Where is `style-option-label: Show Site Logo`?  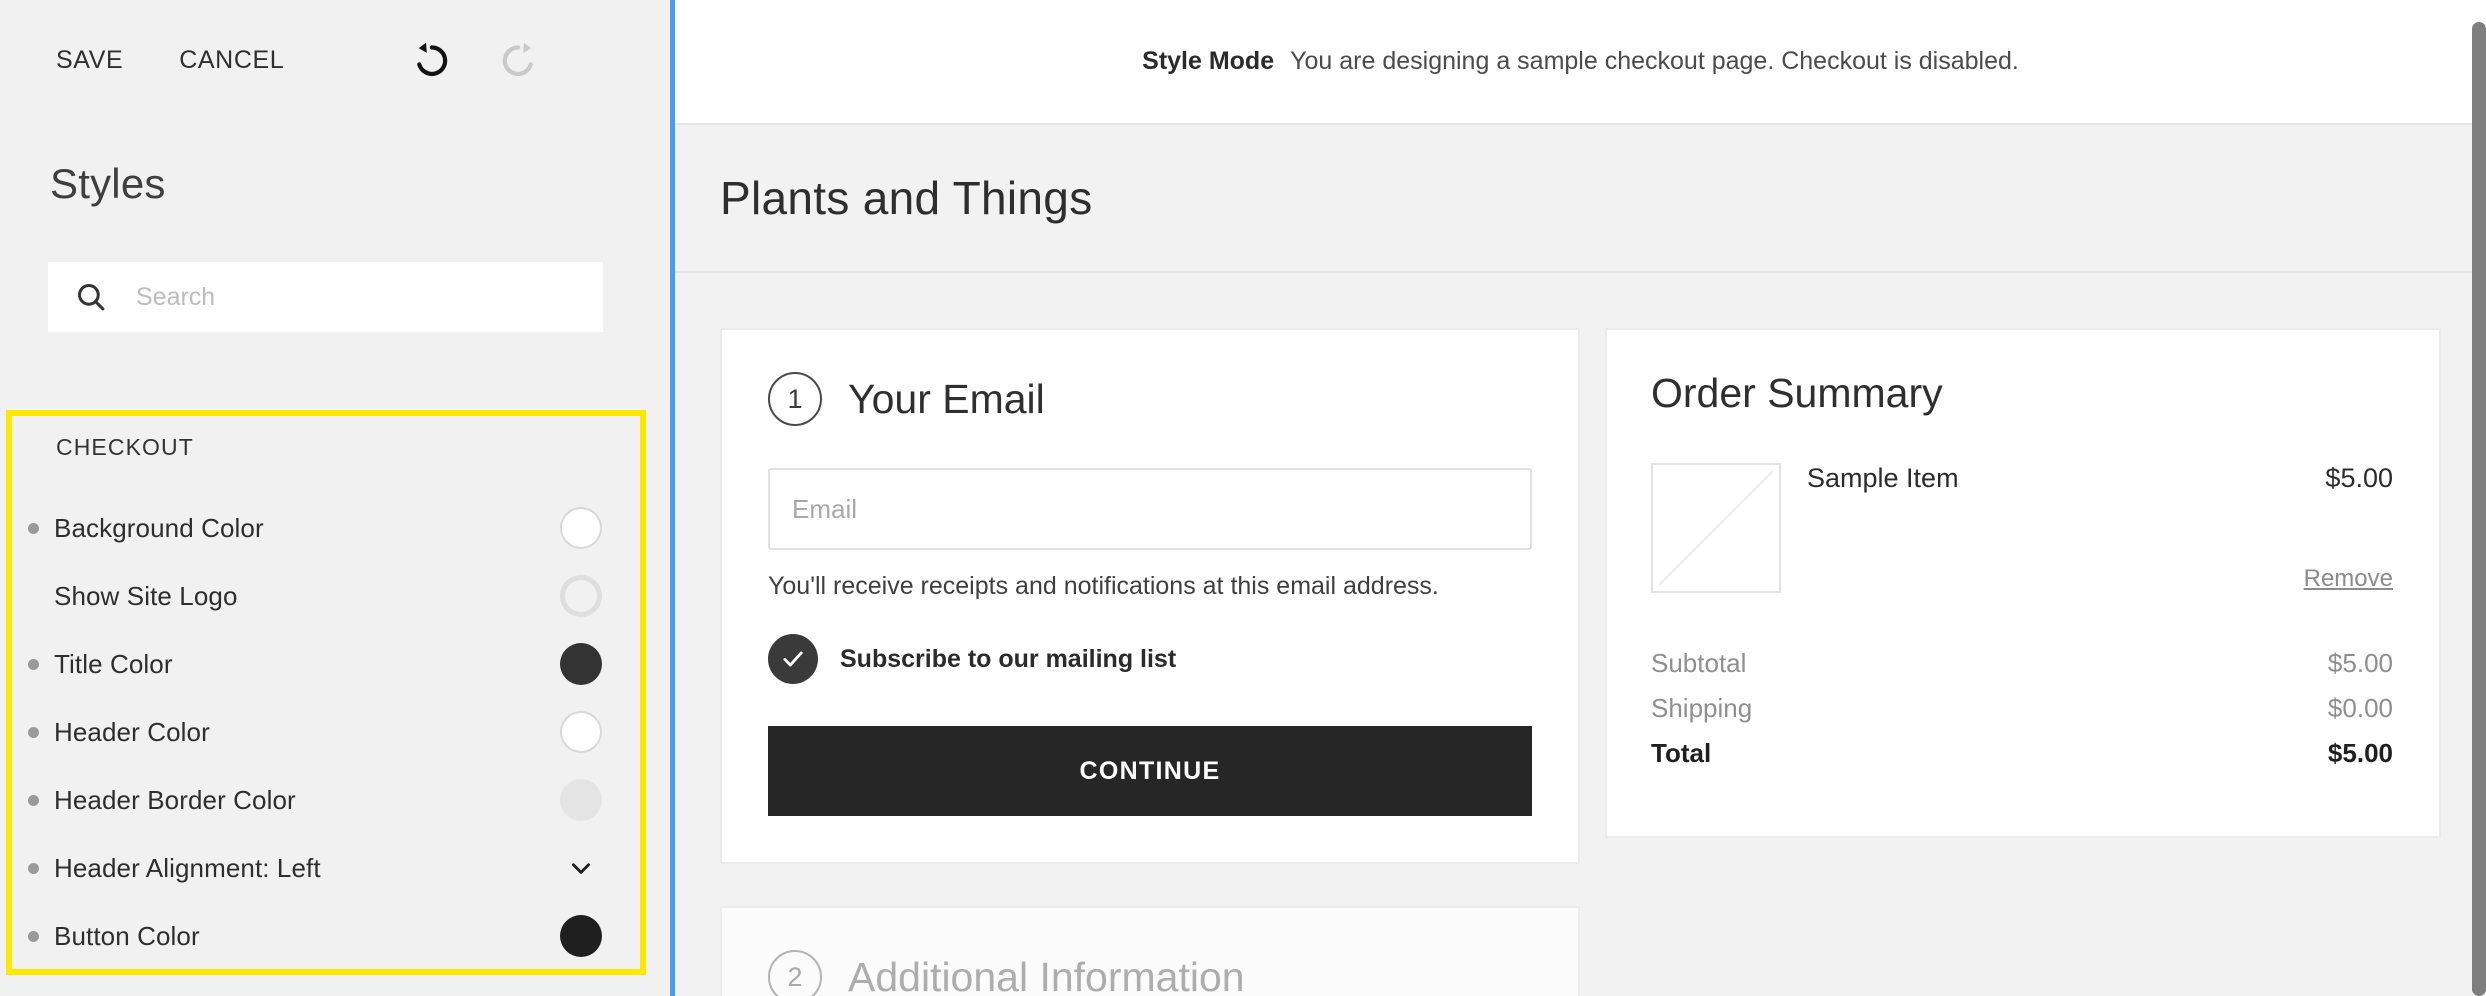
style-option-label: Show Site Logo is located at coordinates (146, 595).